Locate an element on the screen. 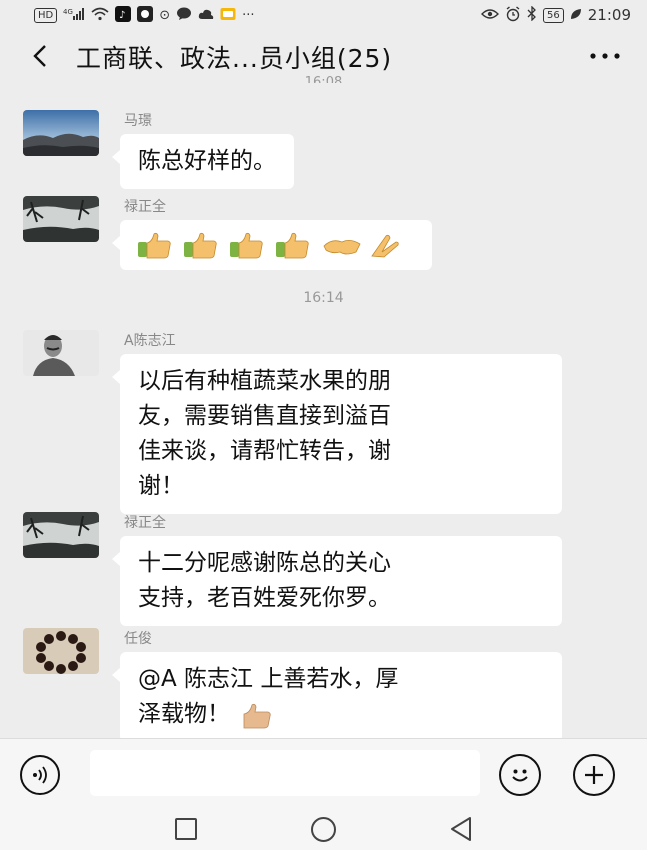 Image resolution: width=647 pixels, height=850 pixels. message-bubble: 陈总好样的。 is located at coordinates (203, 161).